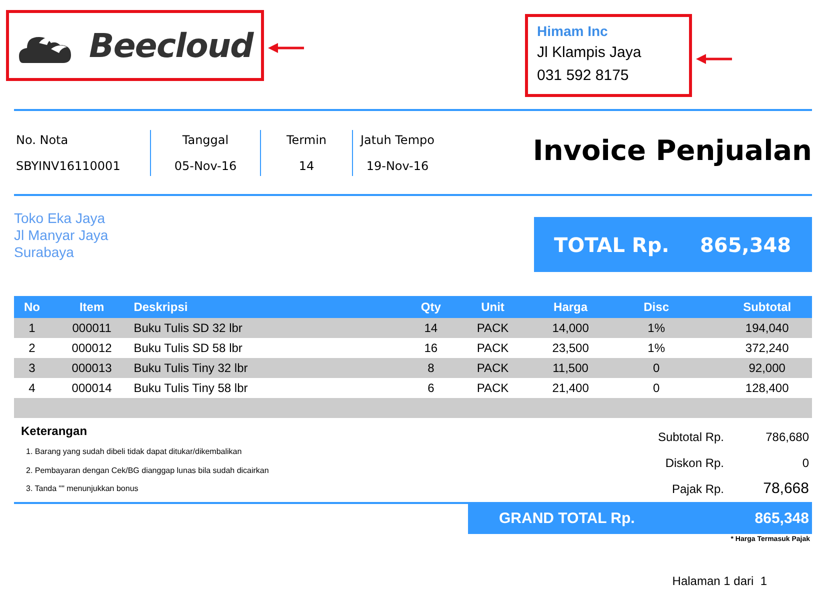 The height and width of the screenshot is (604, 826). I want to click on table-cell-text: 16, so click(431, 348).